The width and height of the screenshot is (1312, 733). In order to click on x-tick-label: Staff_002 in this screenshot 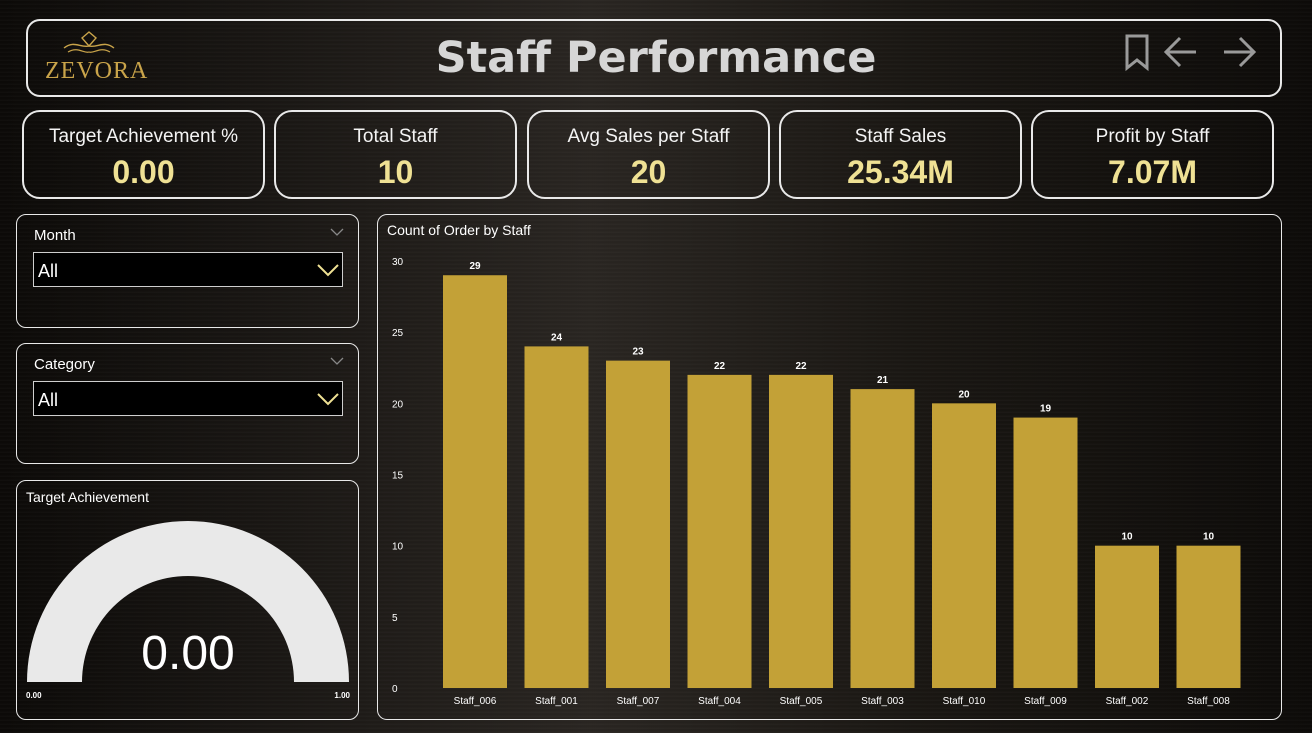, I will do `click(1127, 701)`.